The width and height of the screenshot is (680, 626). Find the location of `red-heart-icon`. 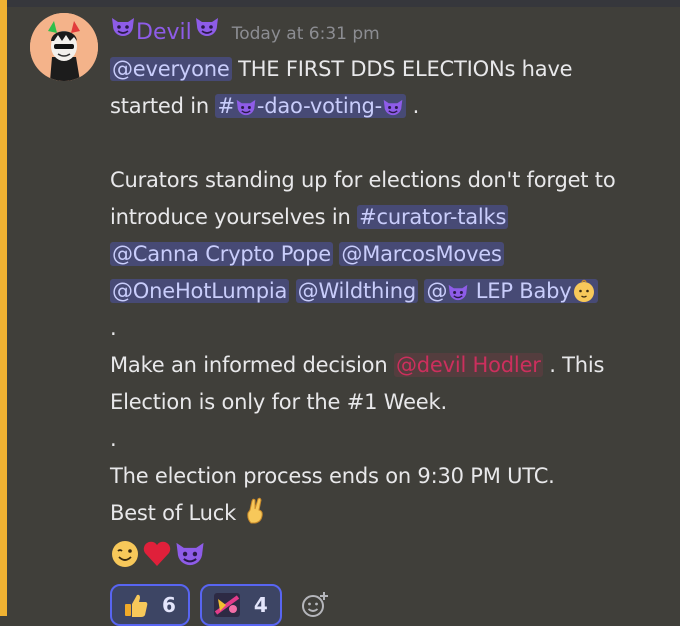

red-heart-icon is located at coordinates (157, 554).